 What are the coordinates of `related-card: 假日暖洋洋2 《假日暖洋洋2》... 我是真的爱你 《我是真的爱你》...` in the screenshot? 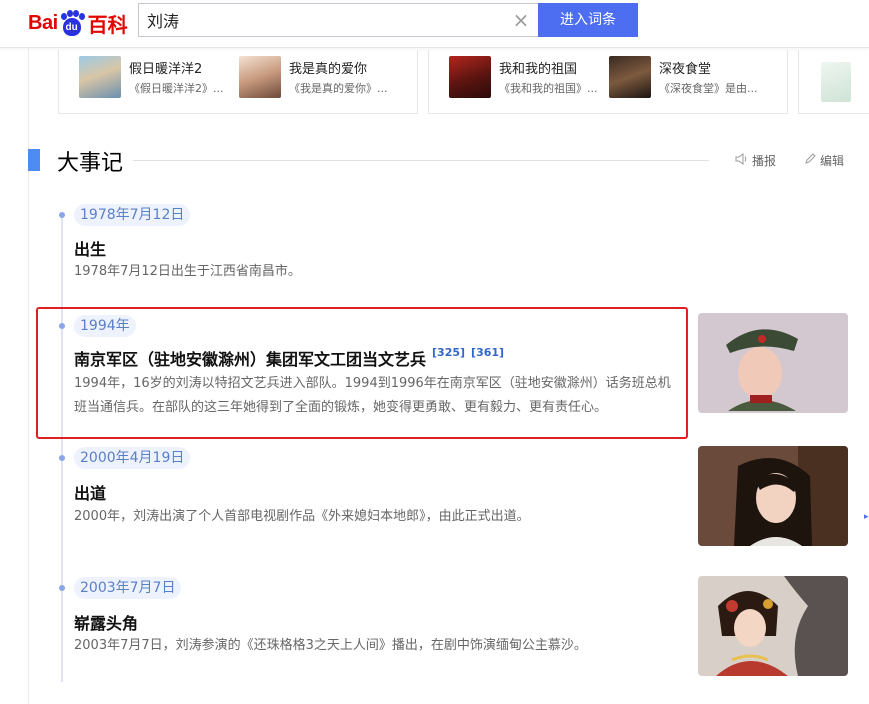 It's located at (238, 82).